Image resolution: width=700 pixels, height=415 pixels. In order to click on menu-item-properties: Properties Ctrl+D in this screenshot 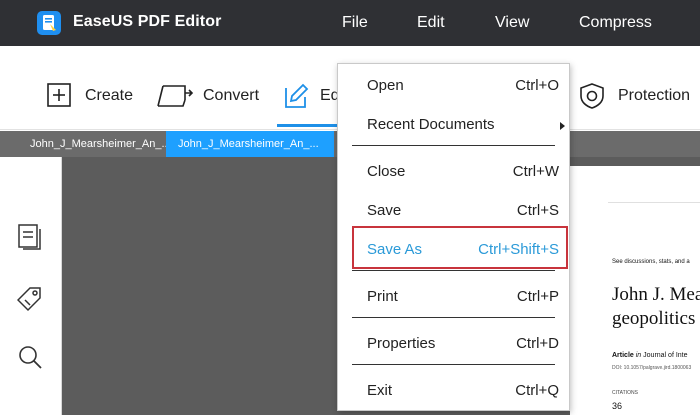, I will do `click(453, 343)`.